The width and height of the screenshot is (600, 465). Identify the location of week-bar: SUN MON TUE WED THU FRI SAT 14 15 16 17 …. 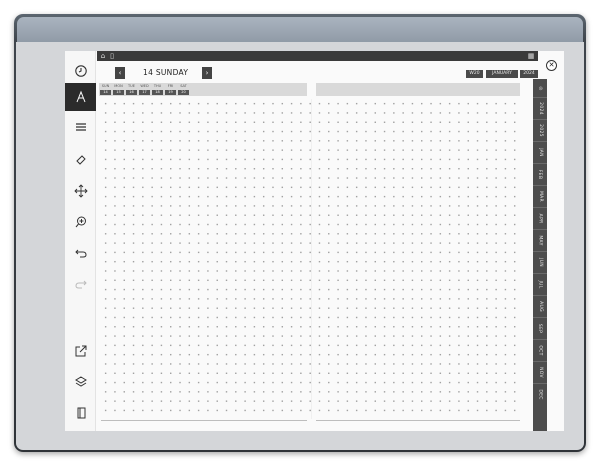
(203, 89).